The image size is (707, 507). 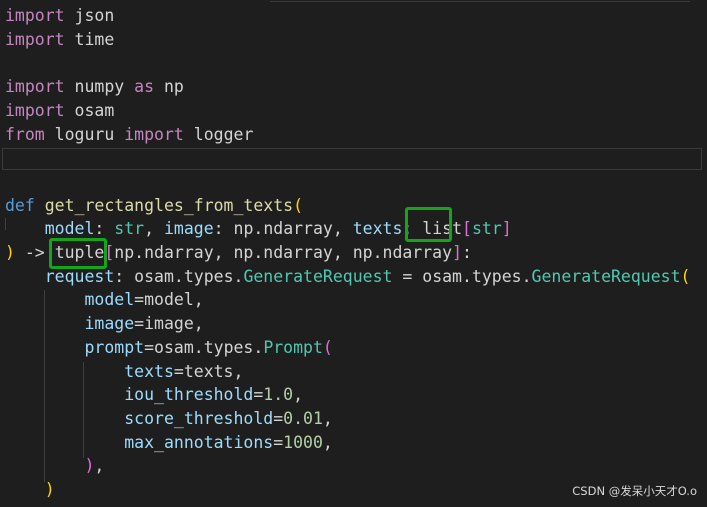 I want to click on code-token: =image,, so click(x=169, y=324).